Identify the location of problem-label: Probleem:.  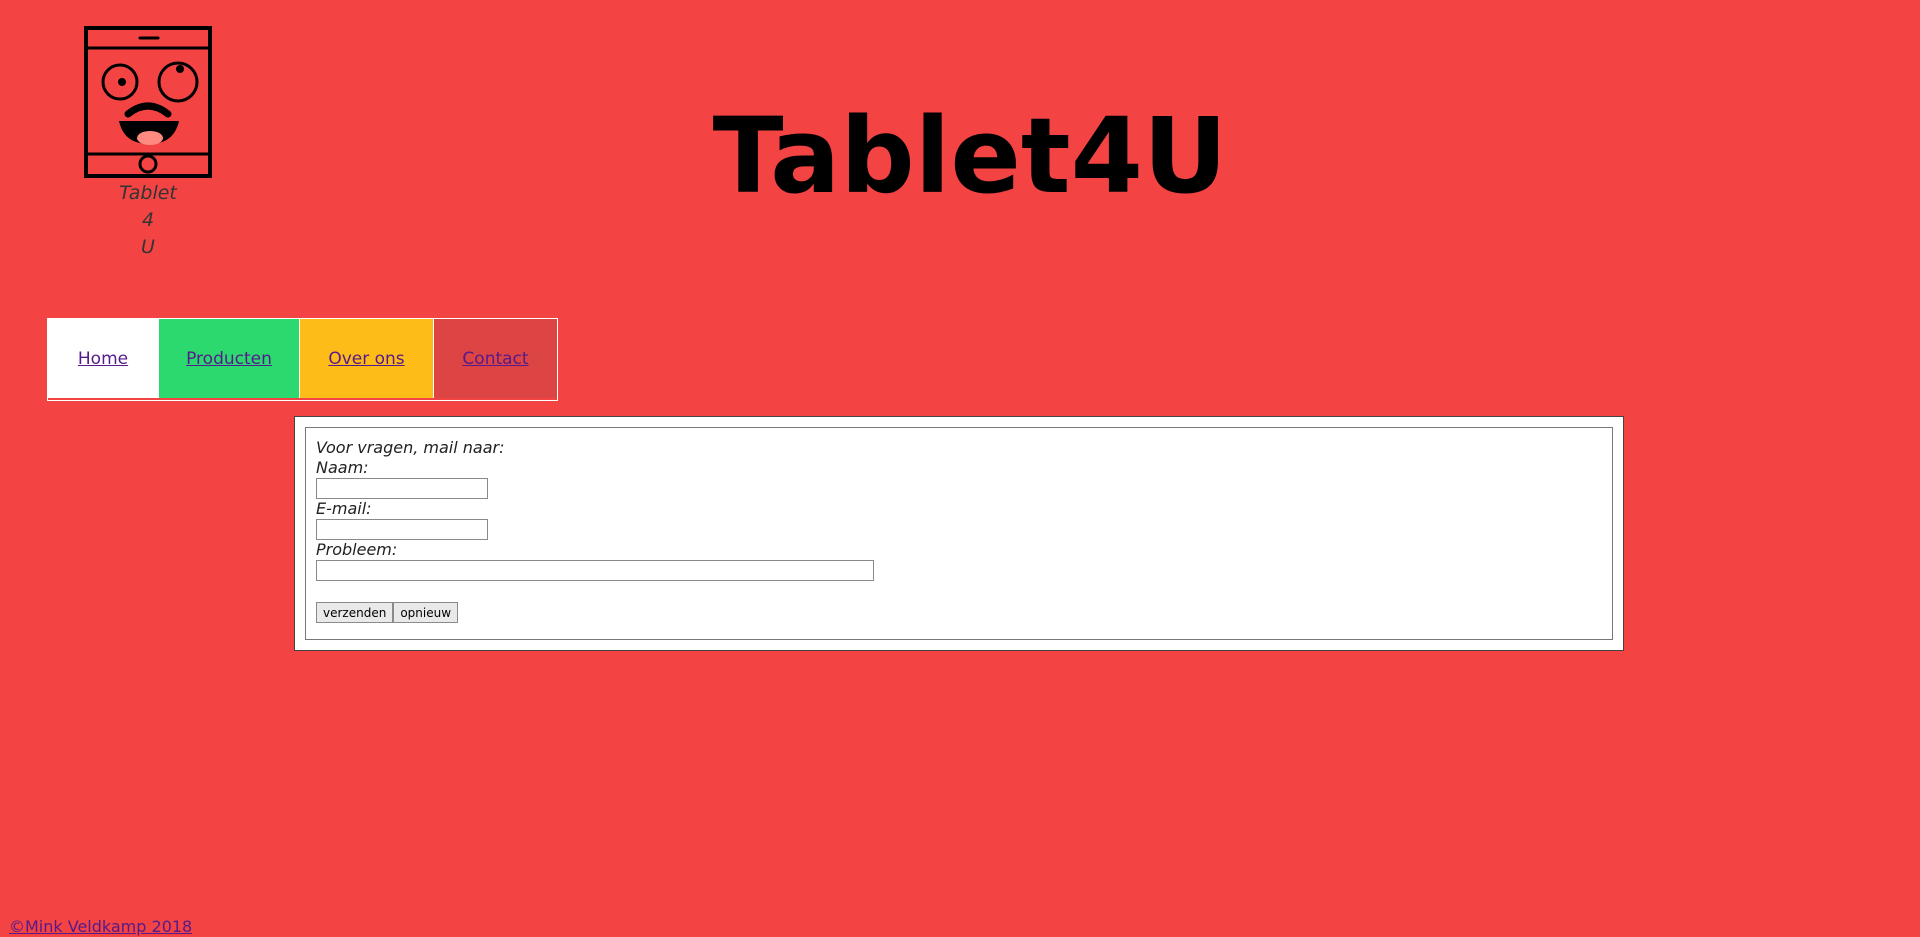
(357, 549).